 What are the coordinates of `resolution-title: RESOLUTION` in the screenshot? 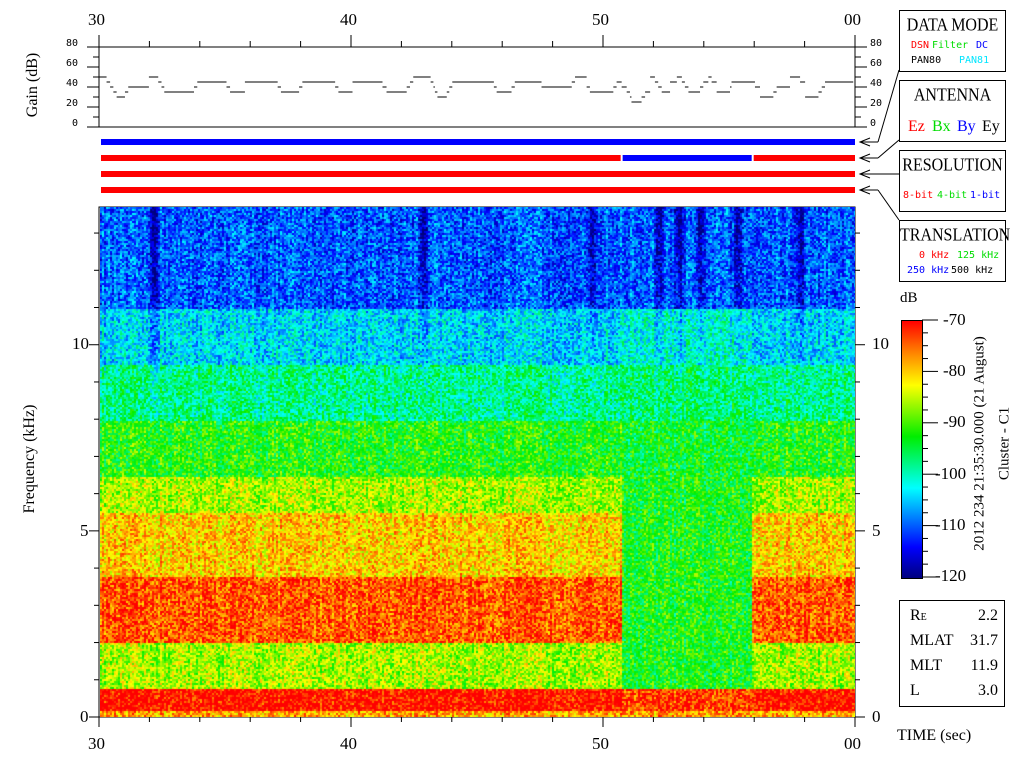 It's located at (952, 165).